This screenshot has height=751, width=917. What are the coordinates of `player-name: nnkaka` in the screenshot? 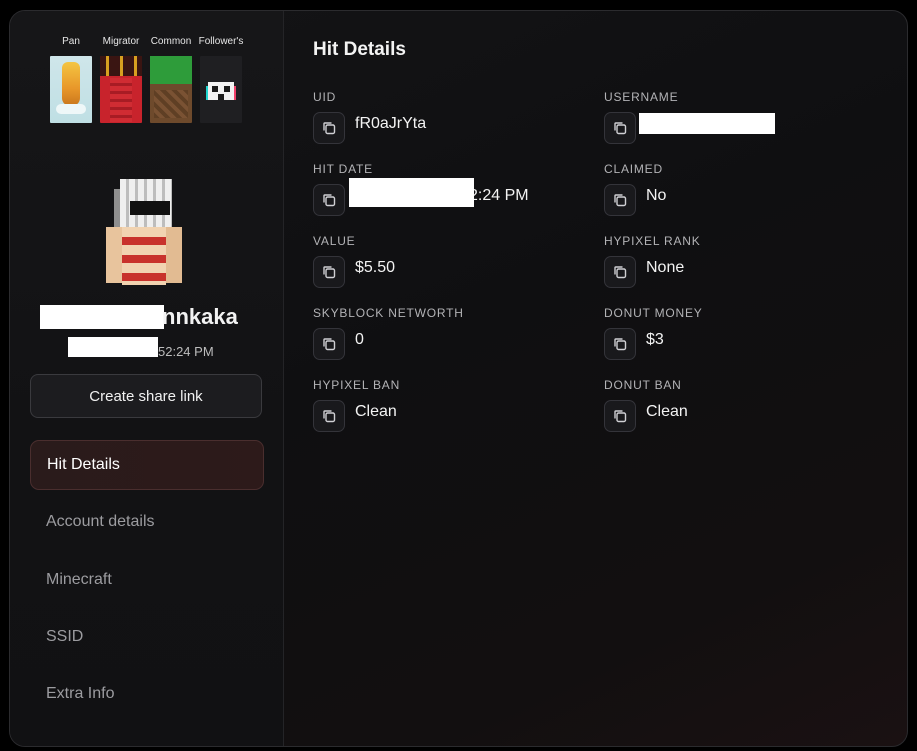 It's located at (200, 316).